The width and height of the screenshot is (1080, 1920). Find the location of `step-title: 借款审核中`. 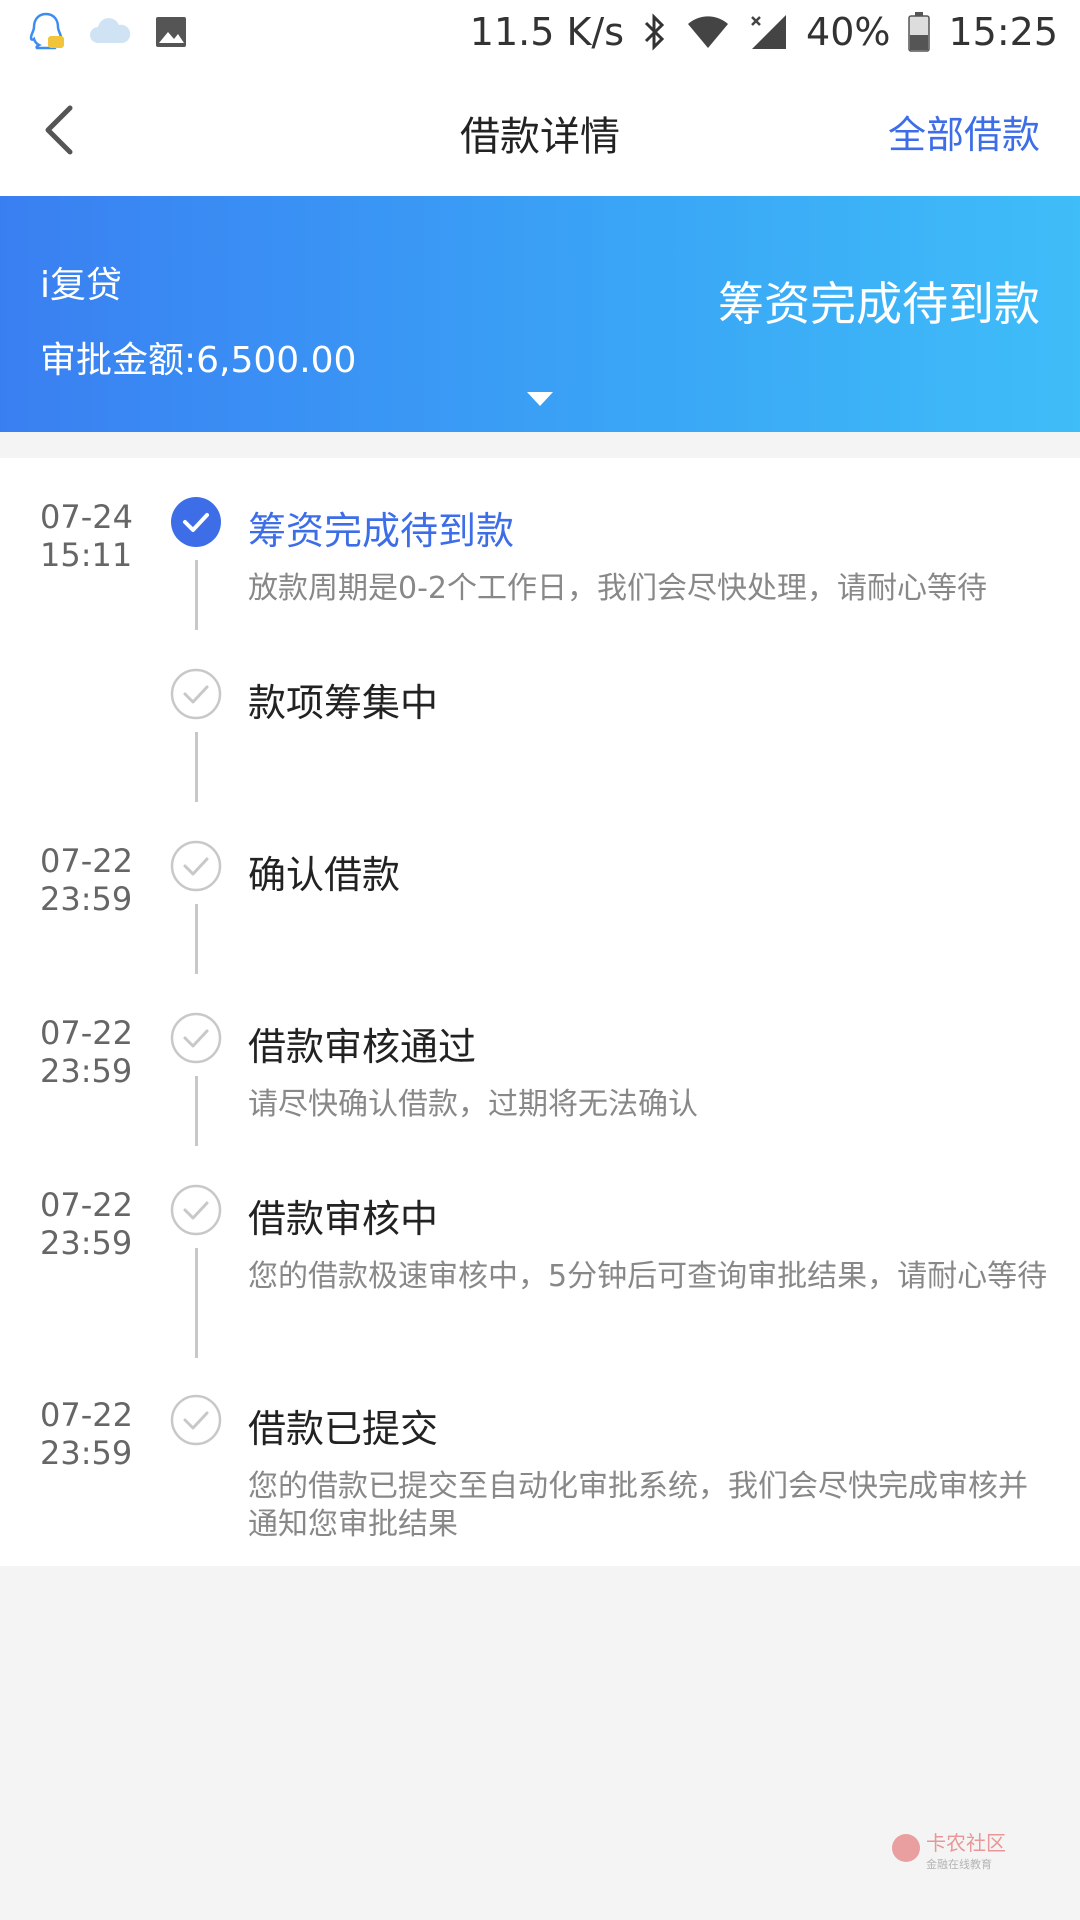

step-title: 借款审核中 is located at coordinates (343, 1219).